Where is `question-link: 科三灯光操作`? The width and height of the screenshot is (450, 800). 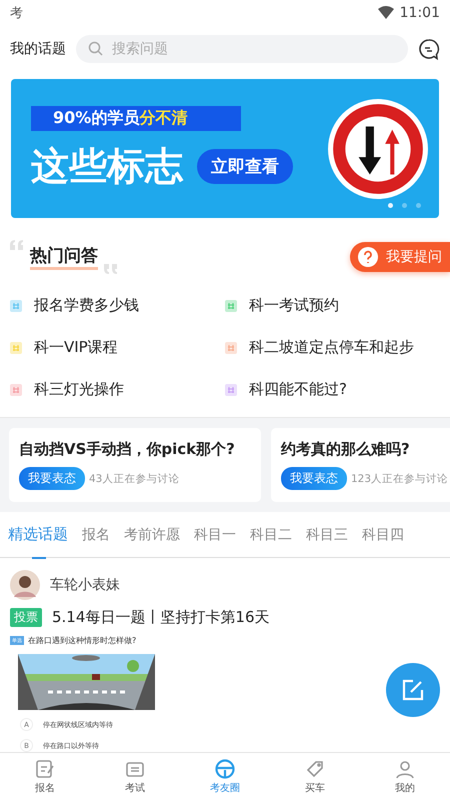 question-link: 科三灯光操作 is located at coordinates (79, 389).